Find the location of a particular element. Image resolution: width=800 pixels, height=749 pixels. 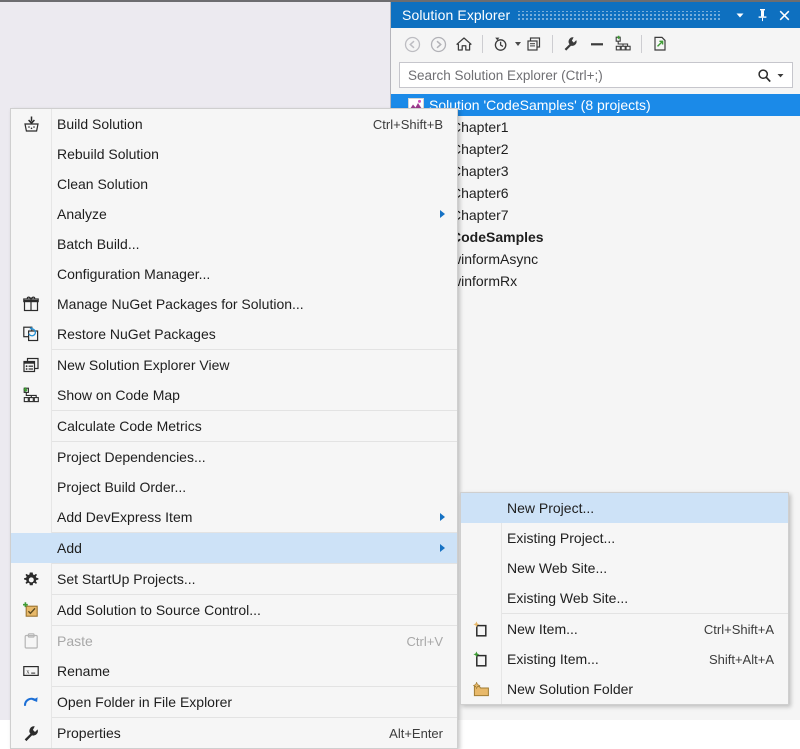

search-box is located at coordinates (596, 75).